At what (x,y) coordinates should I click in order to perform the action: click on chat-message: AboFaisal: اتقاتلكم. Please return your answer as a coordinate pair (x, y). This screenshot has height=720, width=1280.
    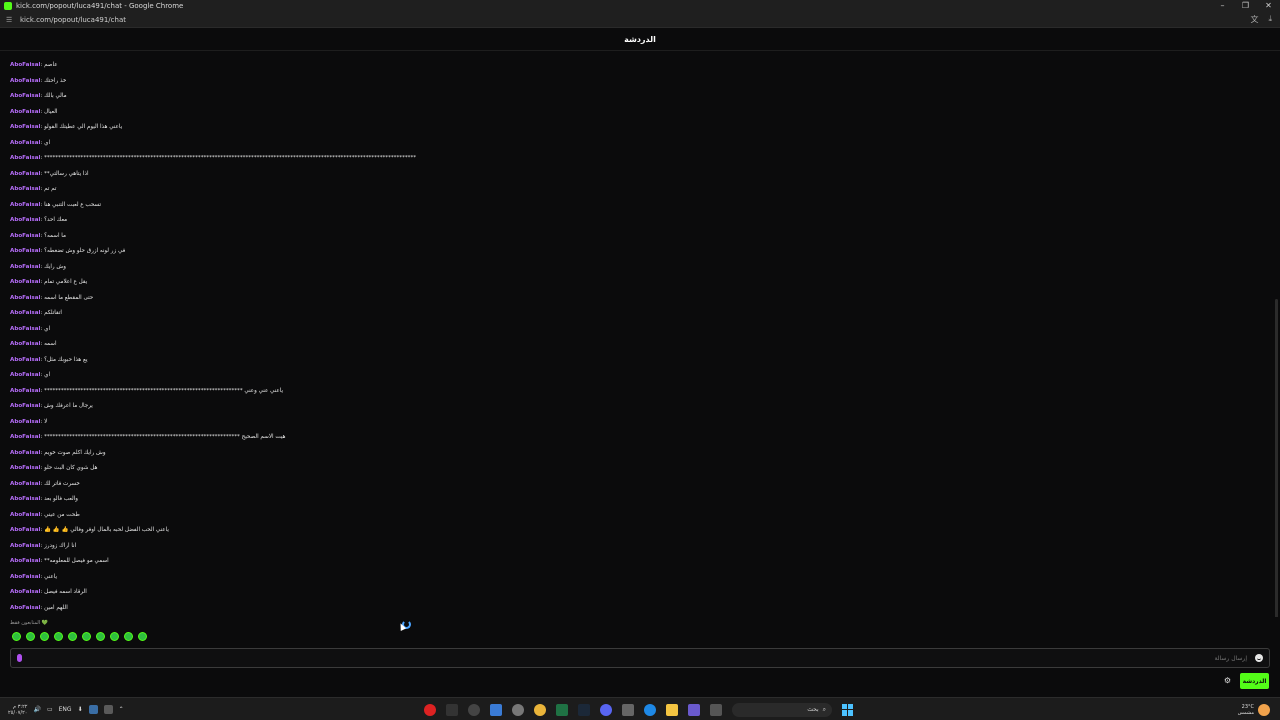
    Looking at the image, I should click on (36, 313).